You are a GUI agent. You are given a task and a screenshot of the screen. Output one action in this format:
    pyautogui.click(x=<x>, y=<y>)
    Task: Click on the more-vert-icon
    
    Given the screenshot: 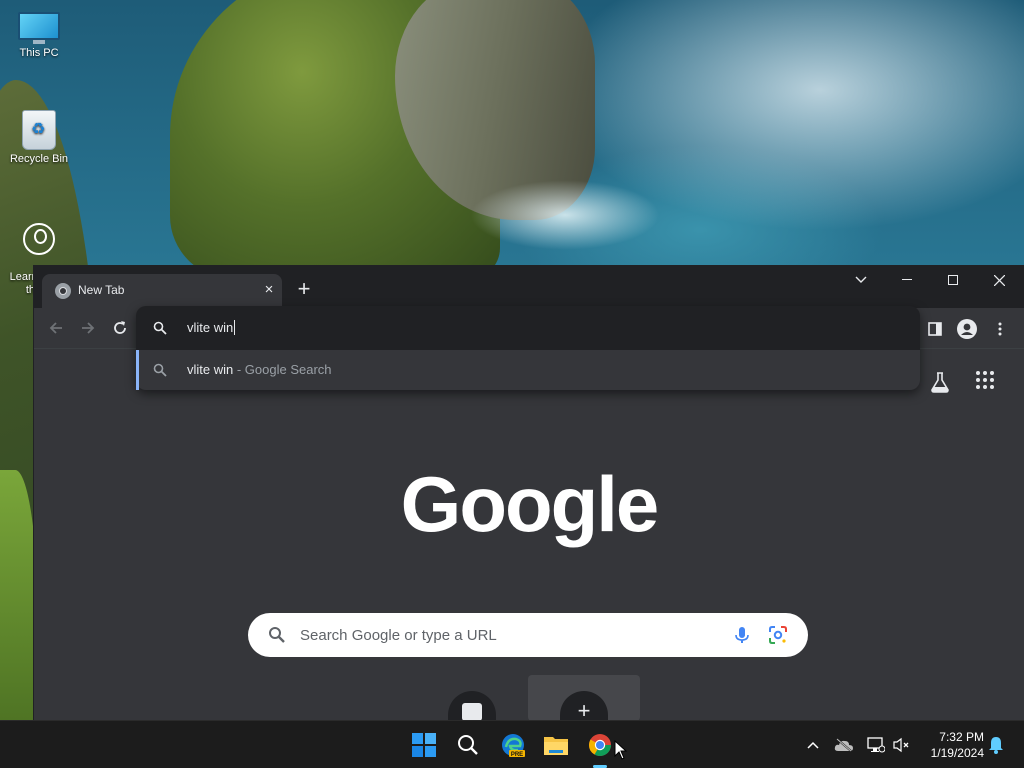 What is the action you would take?
    pyautogui.click(x=1000, y=329)
    